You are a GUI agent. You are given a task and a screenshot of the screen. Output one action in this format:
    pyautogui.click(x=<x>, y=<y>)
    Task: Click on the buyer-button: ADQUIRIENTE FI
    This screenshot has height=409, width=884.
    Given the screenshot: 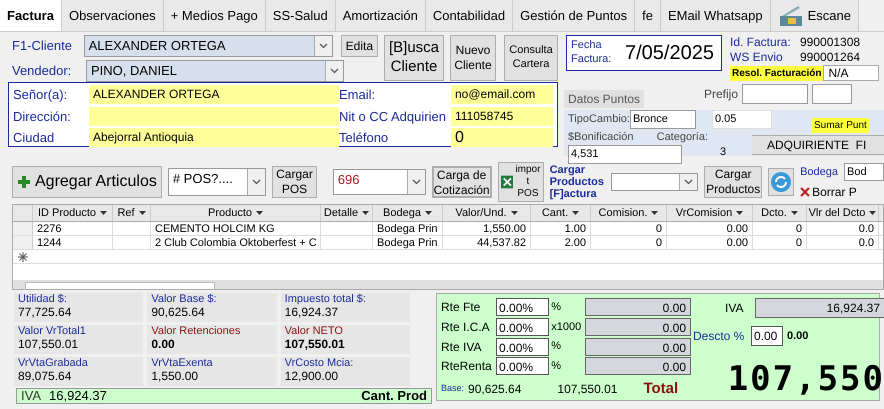 What is the action you would take?
    pyautogui.click(x=818, y=145)
    